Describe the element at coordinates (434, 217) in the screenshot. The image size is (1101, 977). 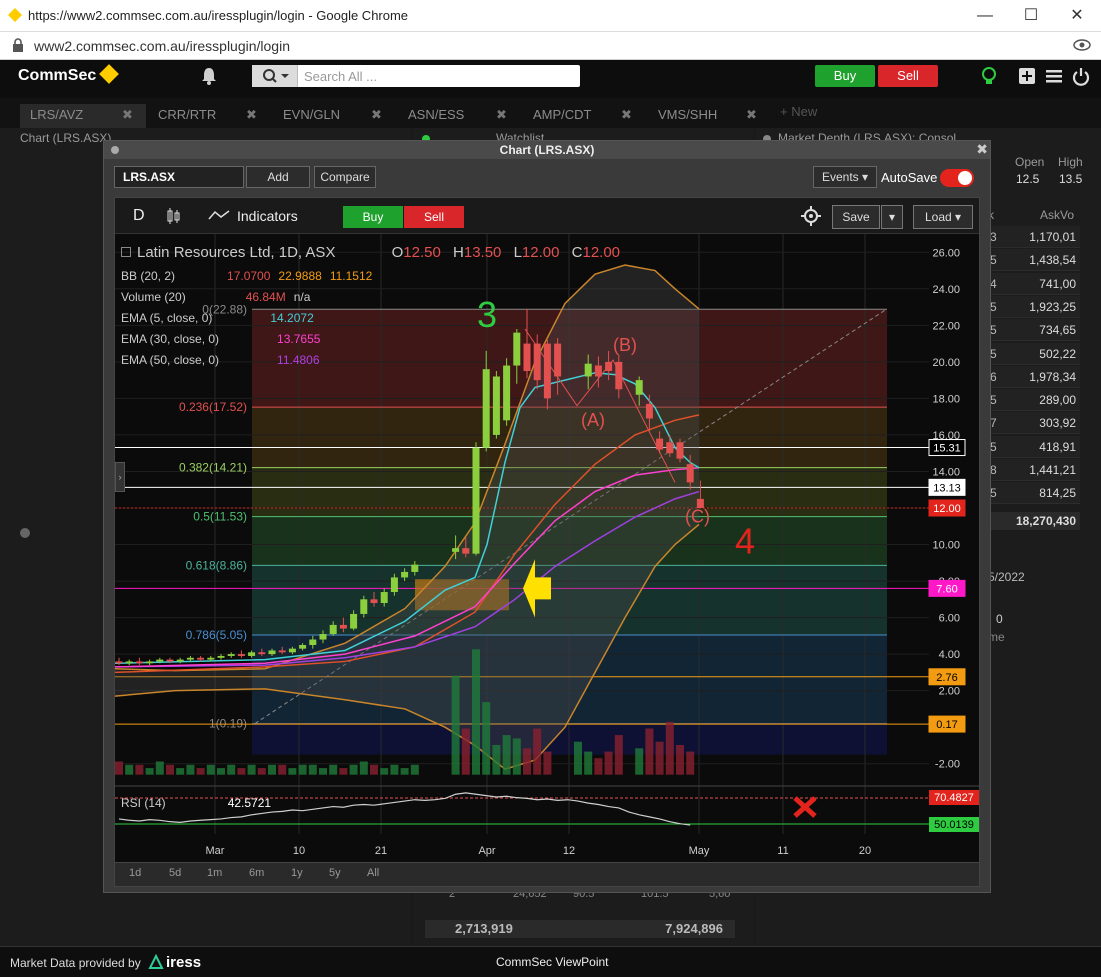
I see `chart-sell-button: Sell` at that location.